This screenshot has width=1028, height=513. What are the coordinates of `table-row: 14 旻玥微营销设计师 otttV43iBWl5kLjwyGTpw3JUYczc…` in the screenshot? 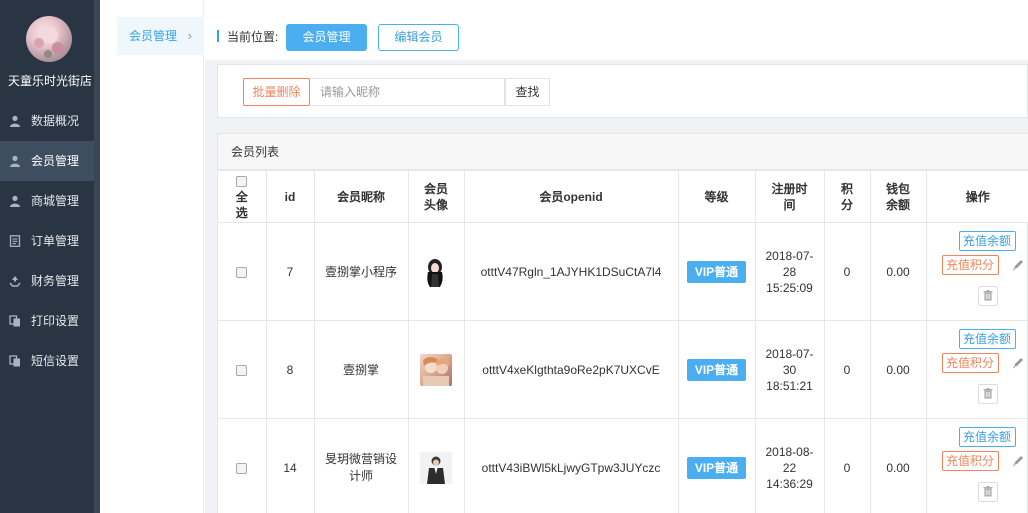 It's located at (623, 465).